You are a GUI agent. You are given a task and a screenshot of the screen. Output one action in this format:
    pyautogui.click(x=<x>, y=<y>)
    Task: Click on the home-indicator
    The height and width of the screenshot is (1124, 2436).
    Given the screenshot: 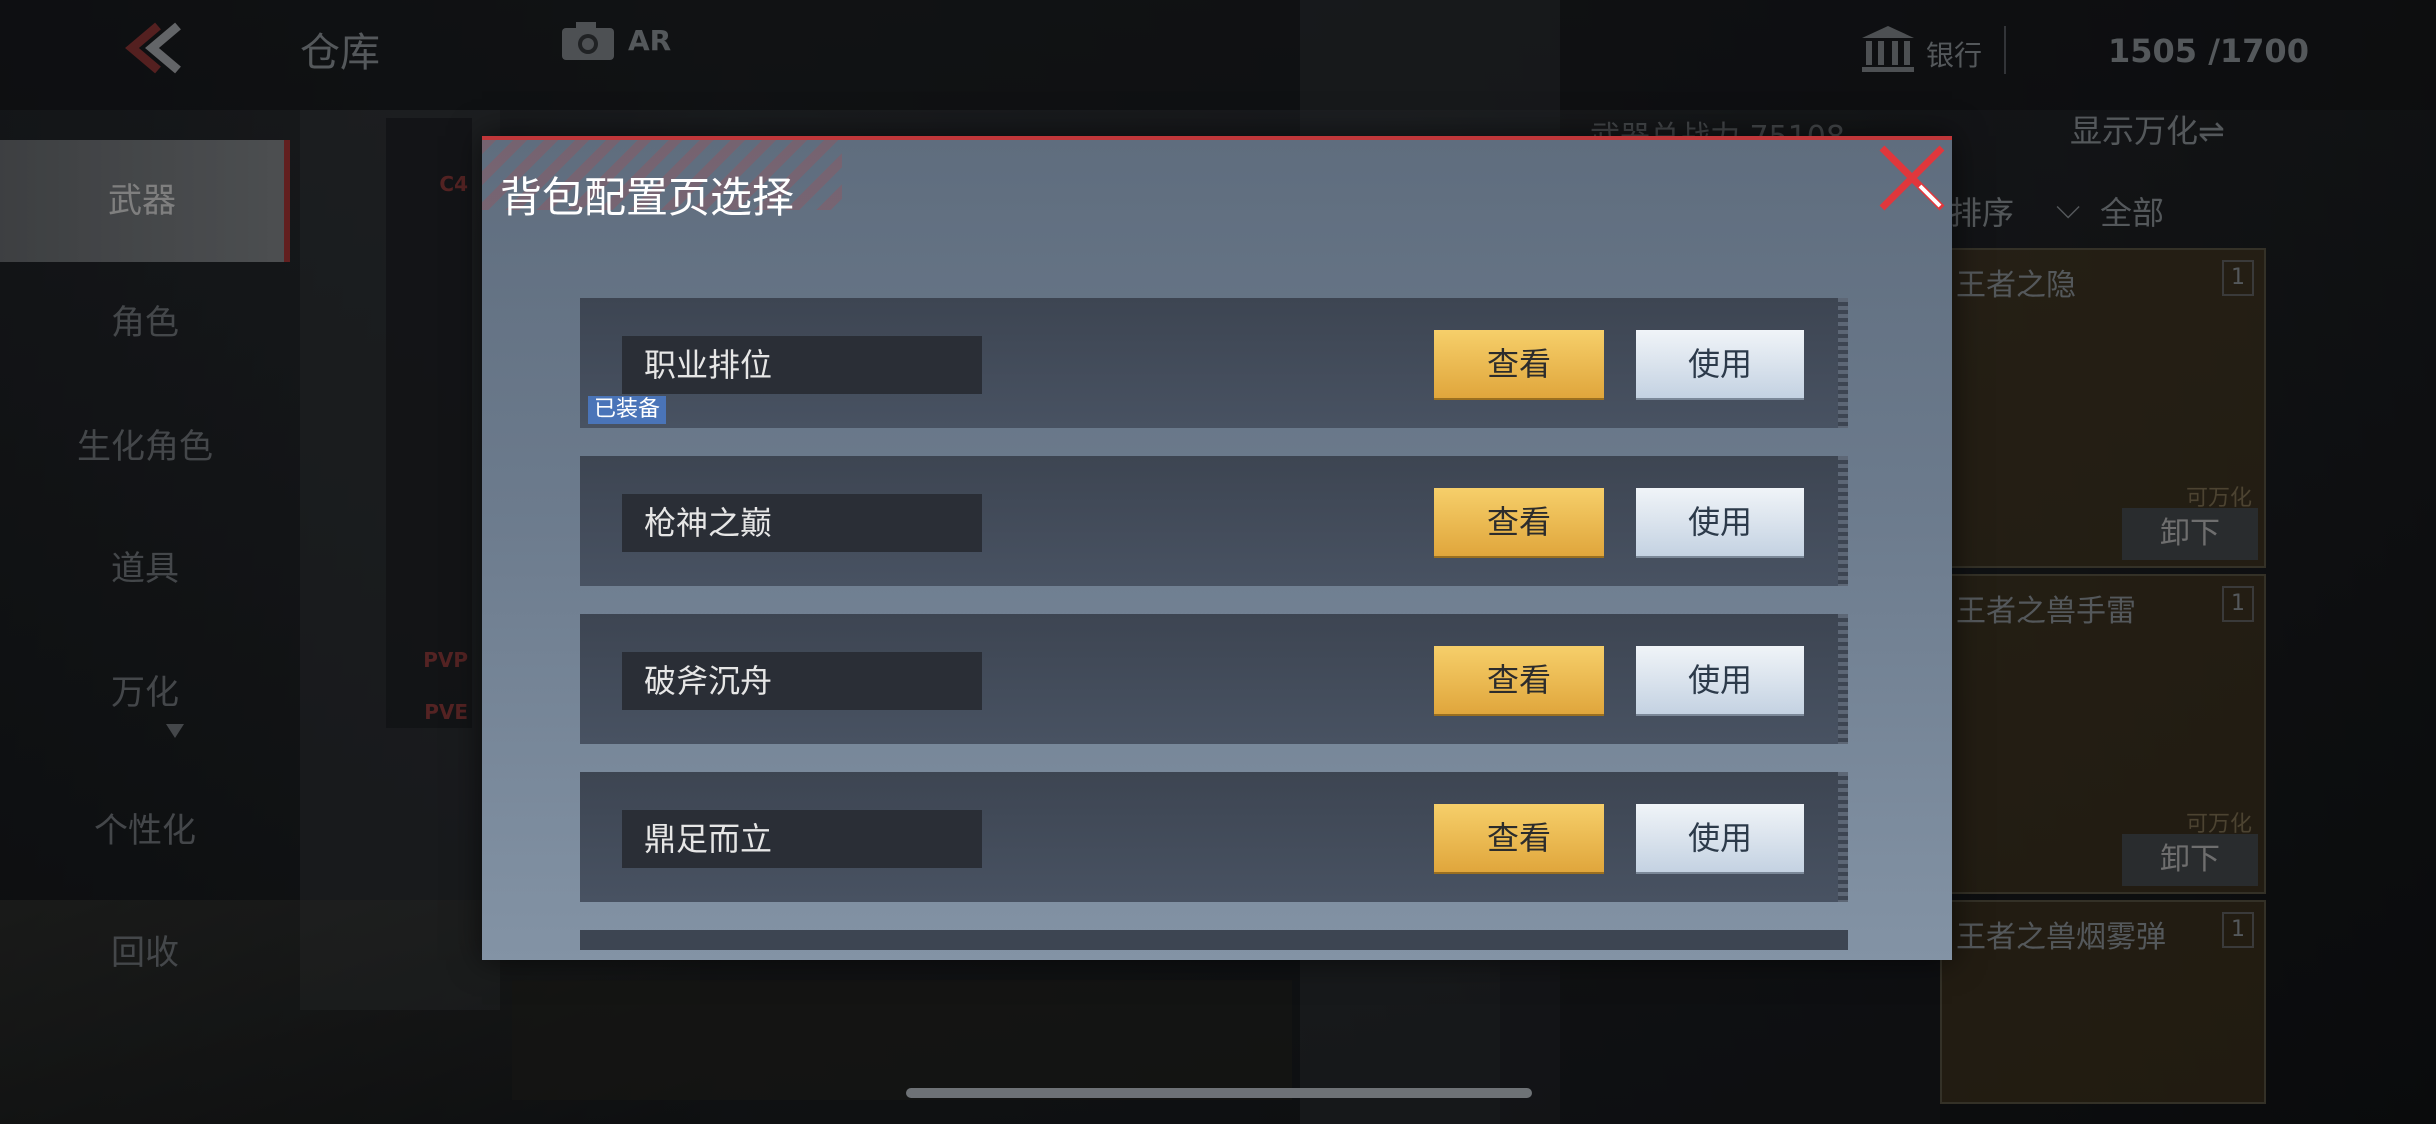 What is the action you would take?
    pyautogui.click(x=1219, y=1093)
    